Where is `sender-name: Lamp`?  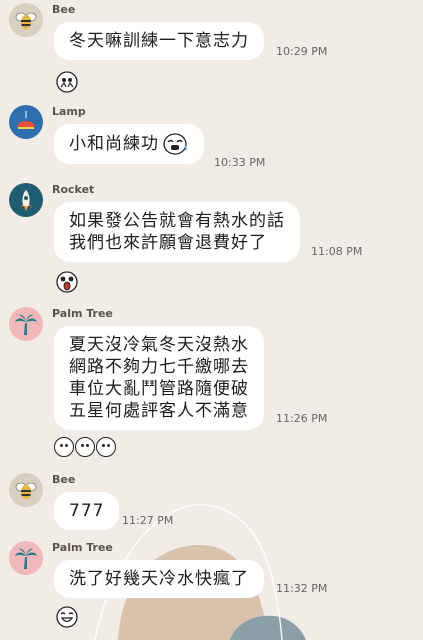
sender-name: Lamp is located at coordinates (69, 111).